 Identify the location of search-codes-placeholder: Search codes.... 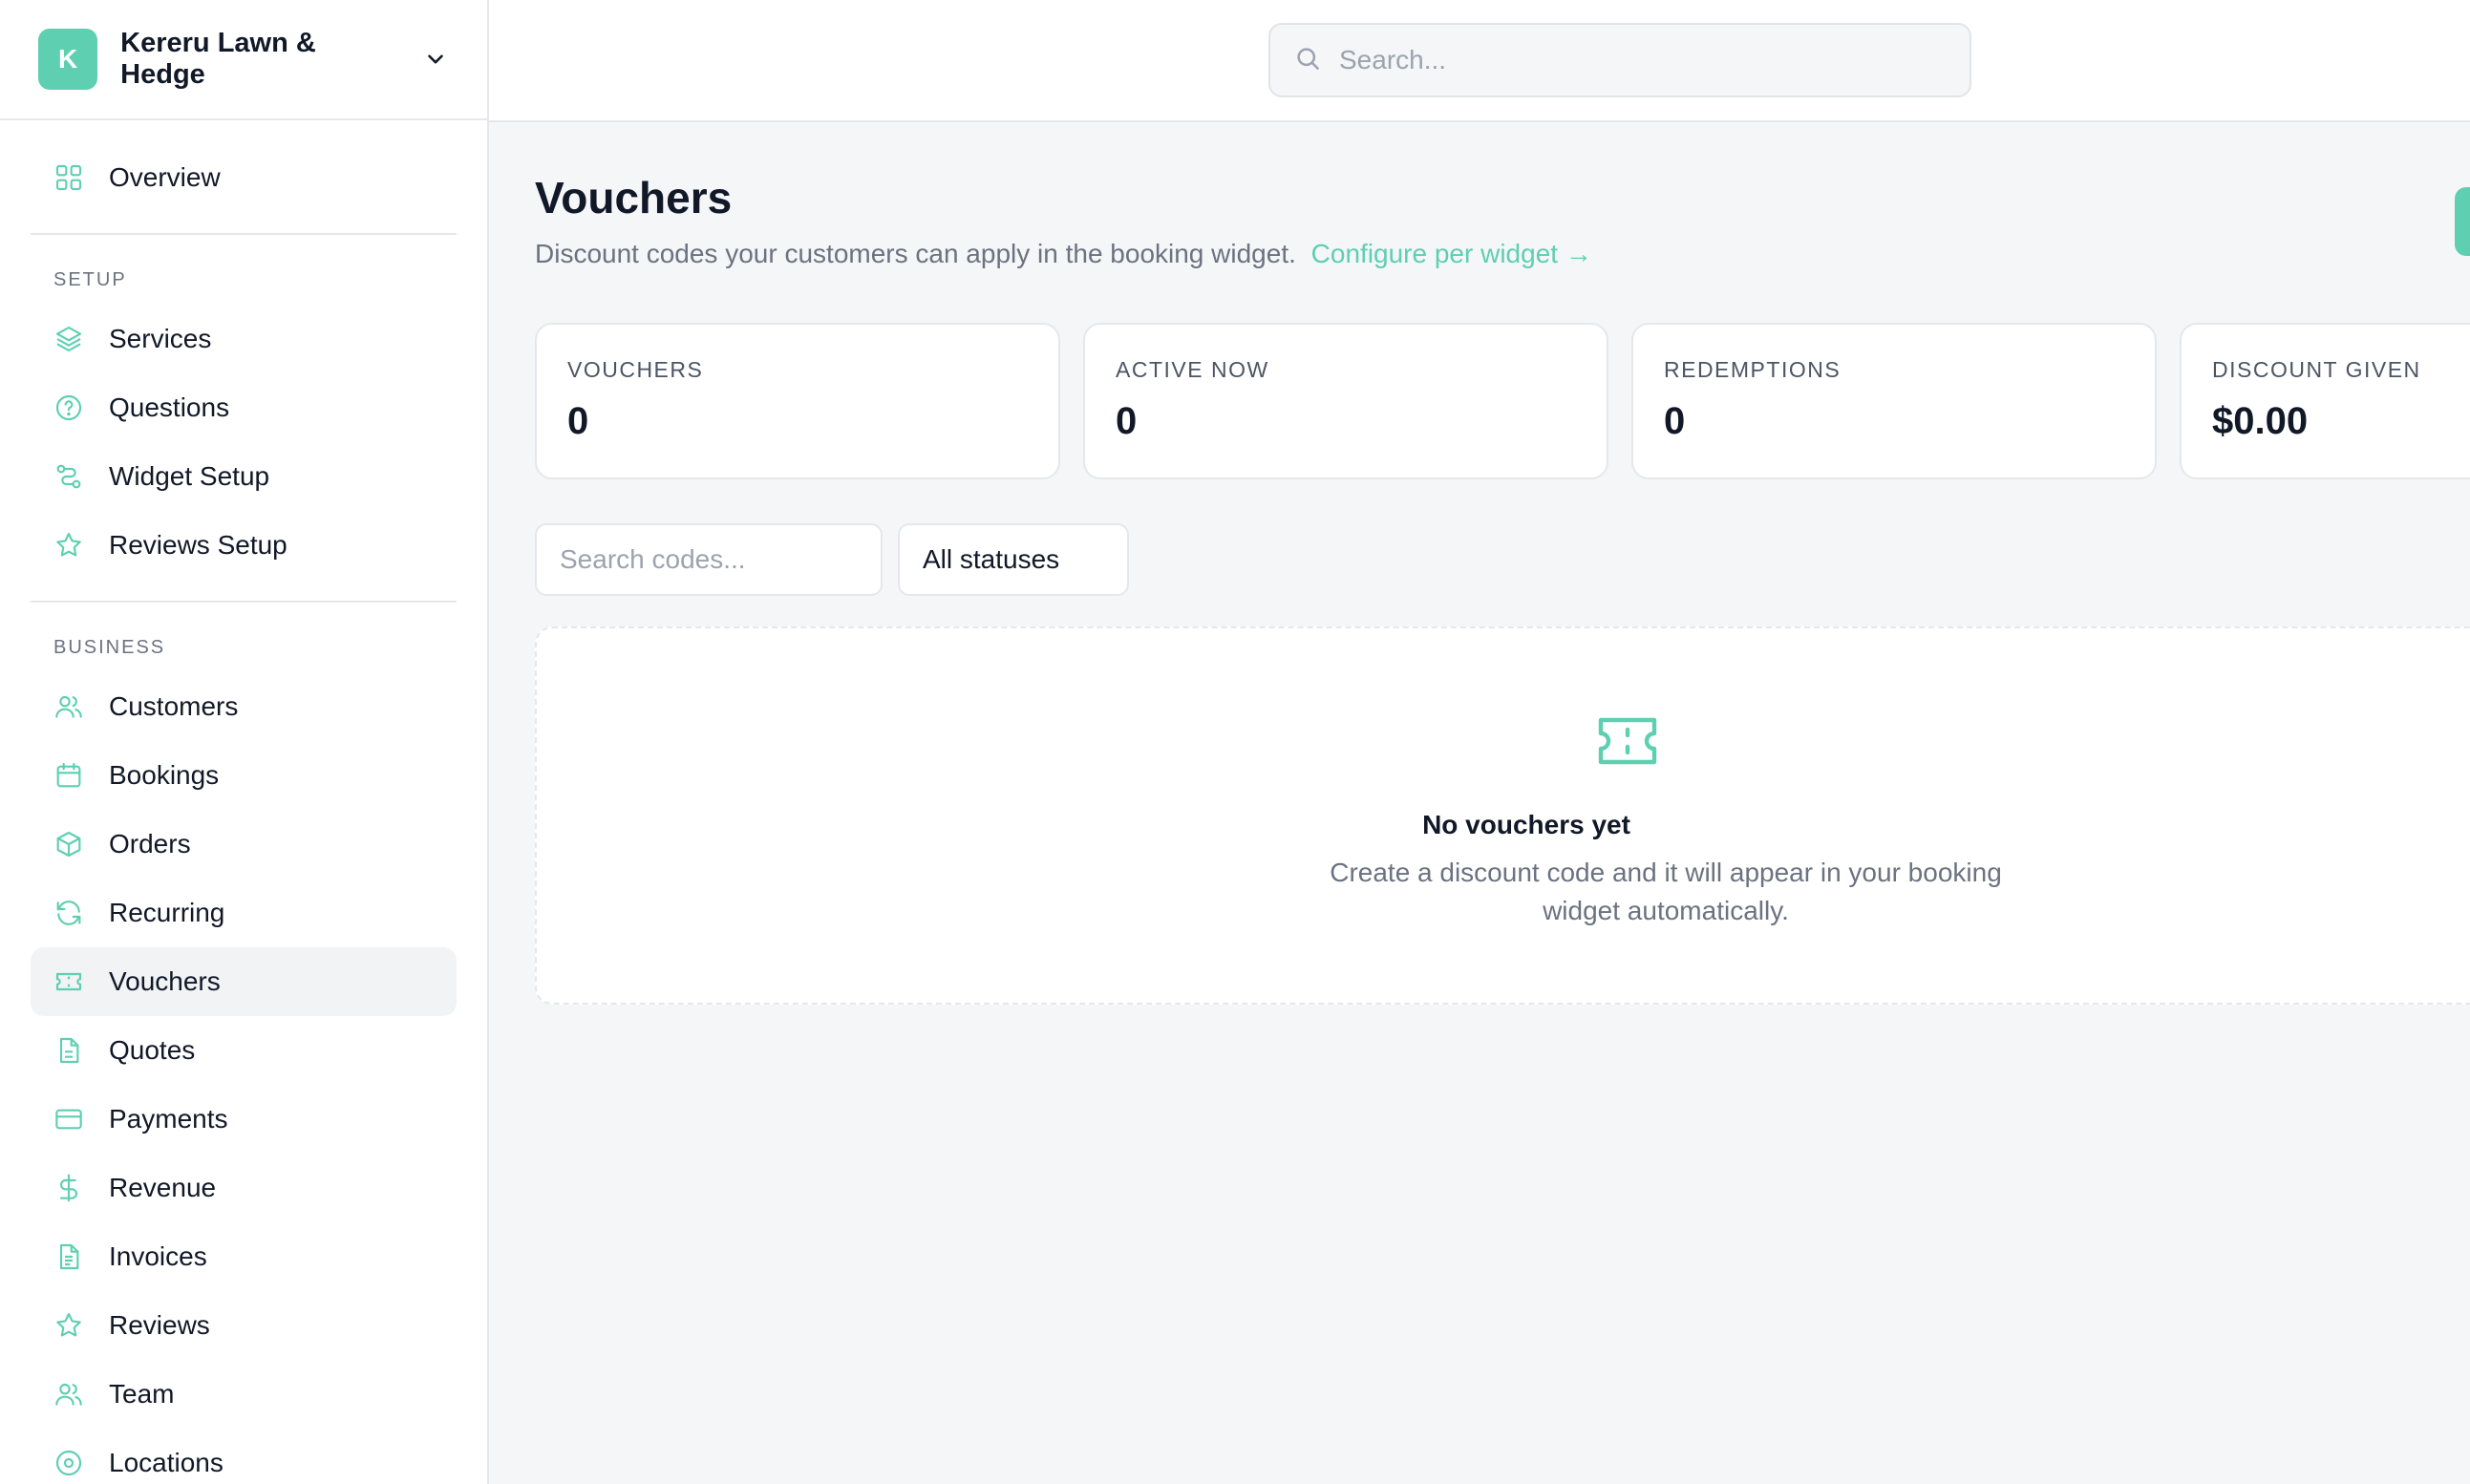
(653, 559).